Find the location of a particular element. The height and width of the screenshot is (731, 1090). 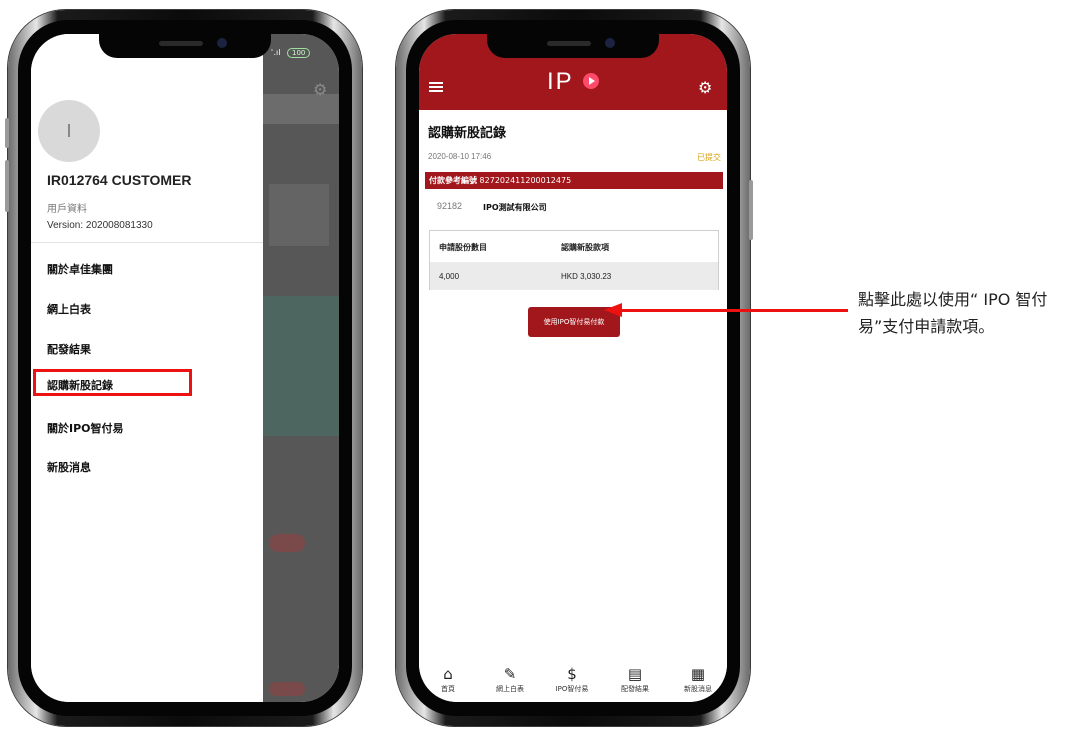

cell-amount: HKD 3,030.23 is located at coordinates (586, 276).